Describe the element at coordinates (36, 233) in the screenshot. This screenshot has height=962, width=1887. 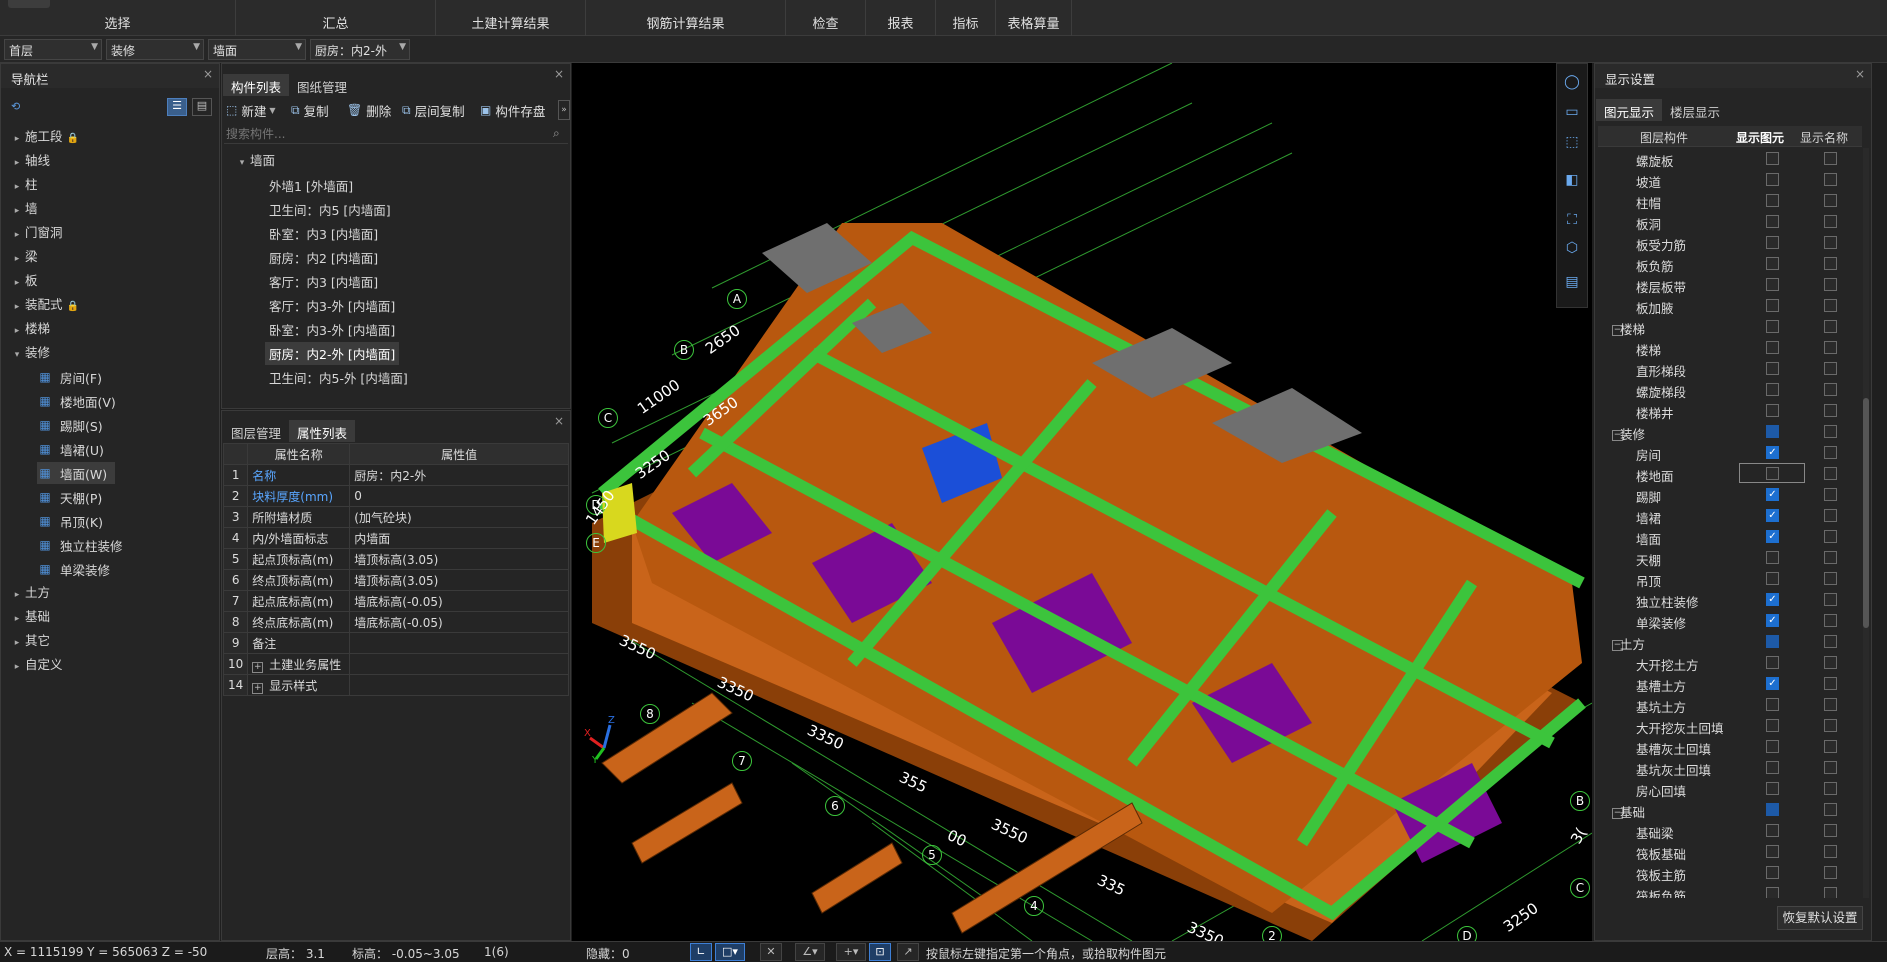
I see `nav-item: ▸ 门窗洞` at that location.